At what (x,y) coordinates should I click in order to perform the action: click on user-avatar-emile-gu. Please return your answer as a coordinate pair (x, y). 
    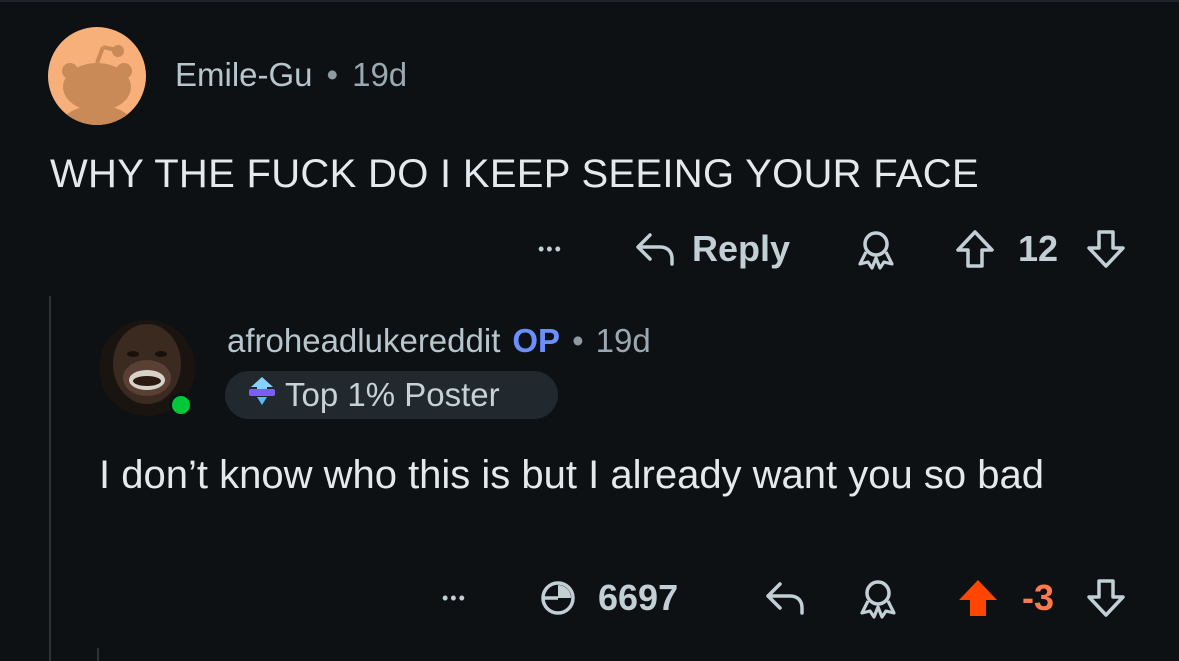
    Looking at the image, I should click on (97, 76).